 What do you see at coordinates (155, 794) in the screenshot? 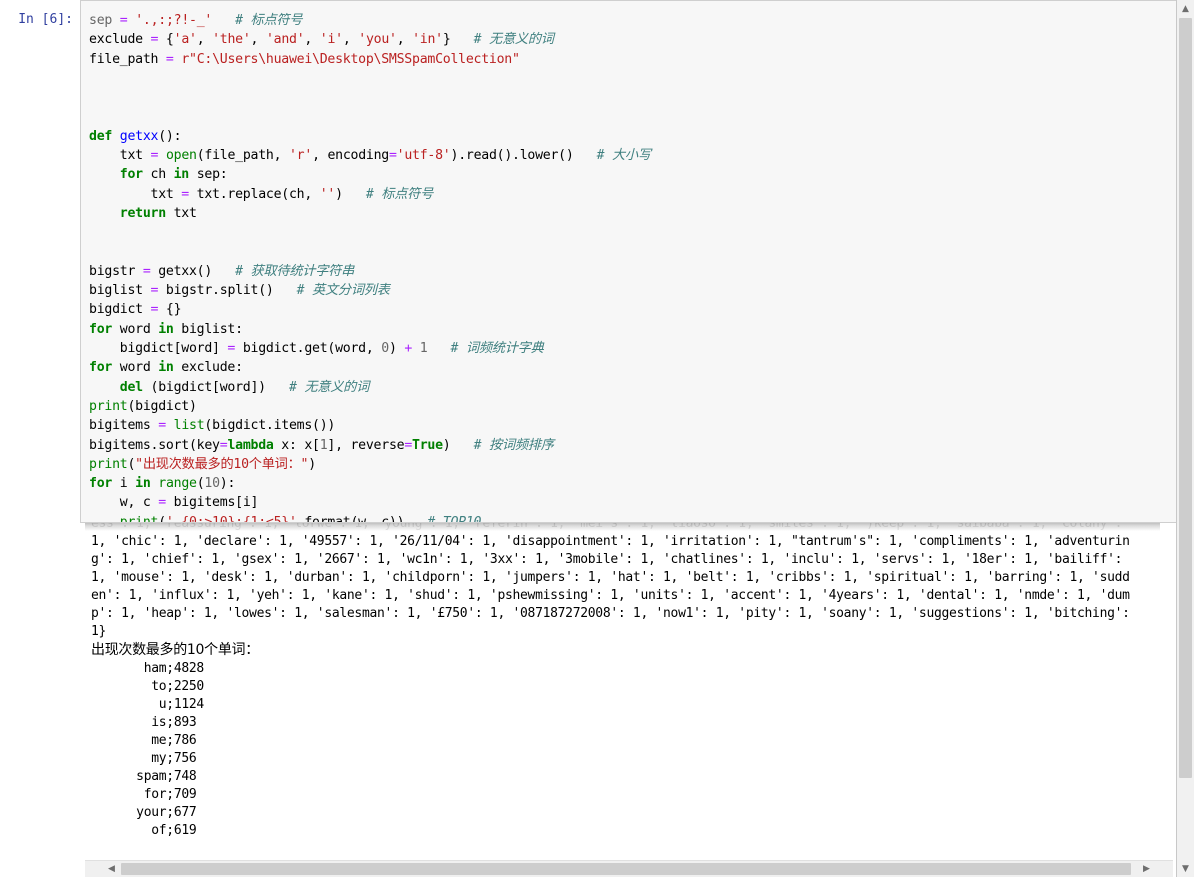
I see `top-word-name: for` at bounding box center [155, 794].